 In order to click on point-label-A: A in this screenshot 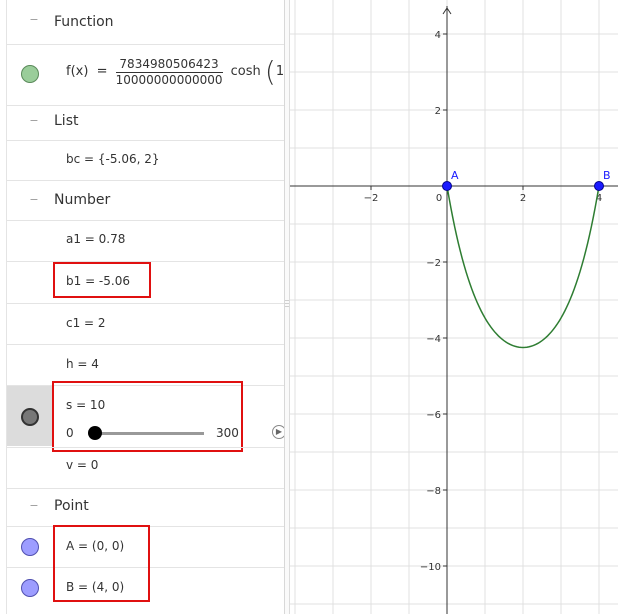, I will do `click(455, 175)`.